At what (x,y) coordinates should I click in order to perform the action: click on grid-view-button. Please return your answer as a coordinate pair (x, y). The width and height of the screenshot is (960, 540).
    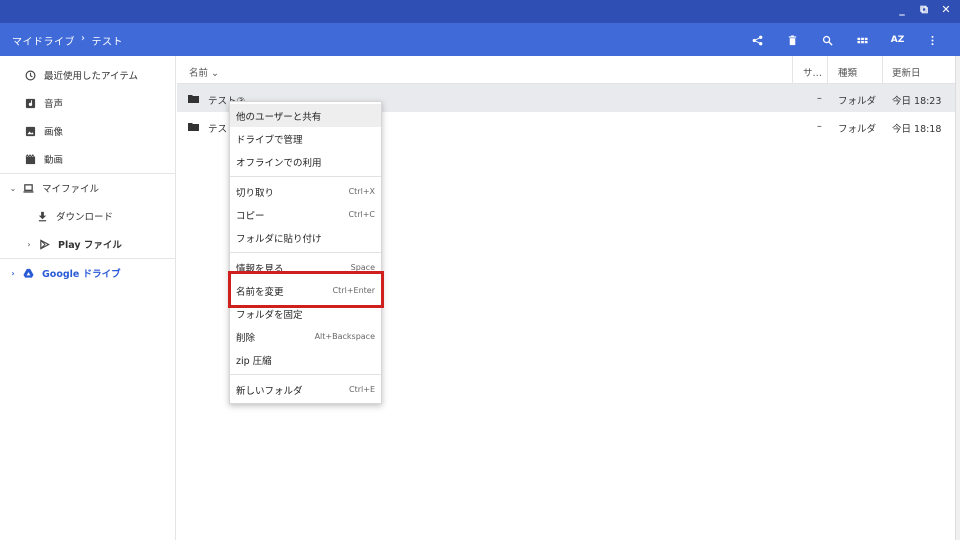
    Looking at the image, I should click on (862, 40).